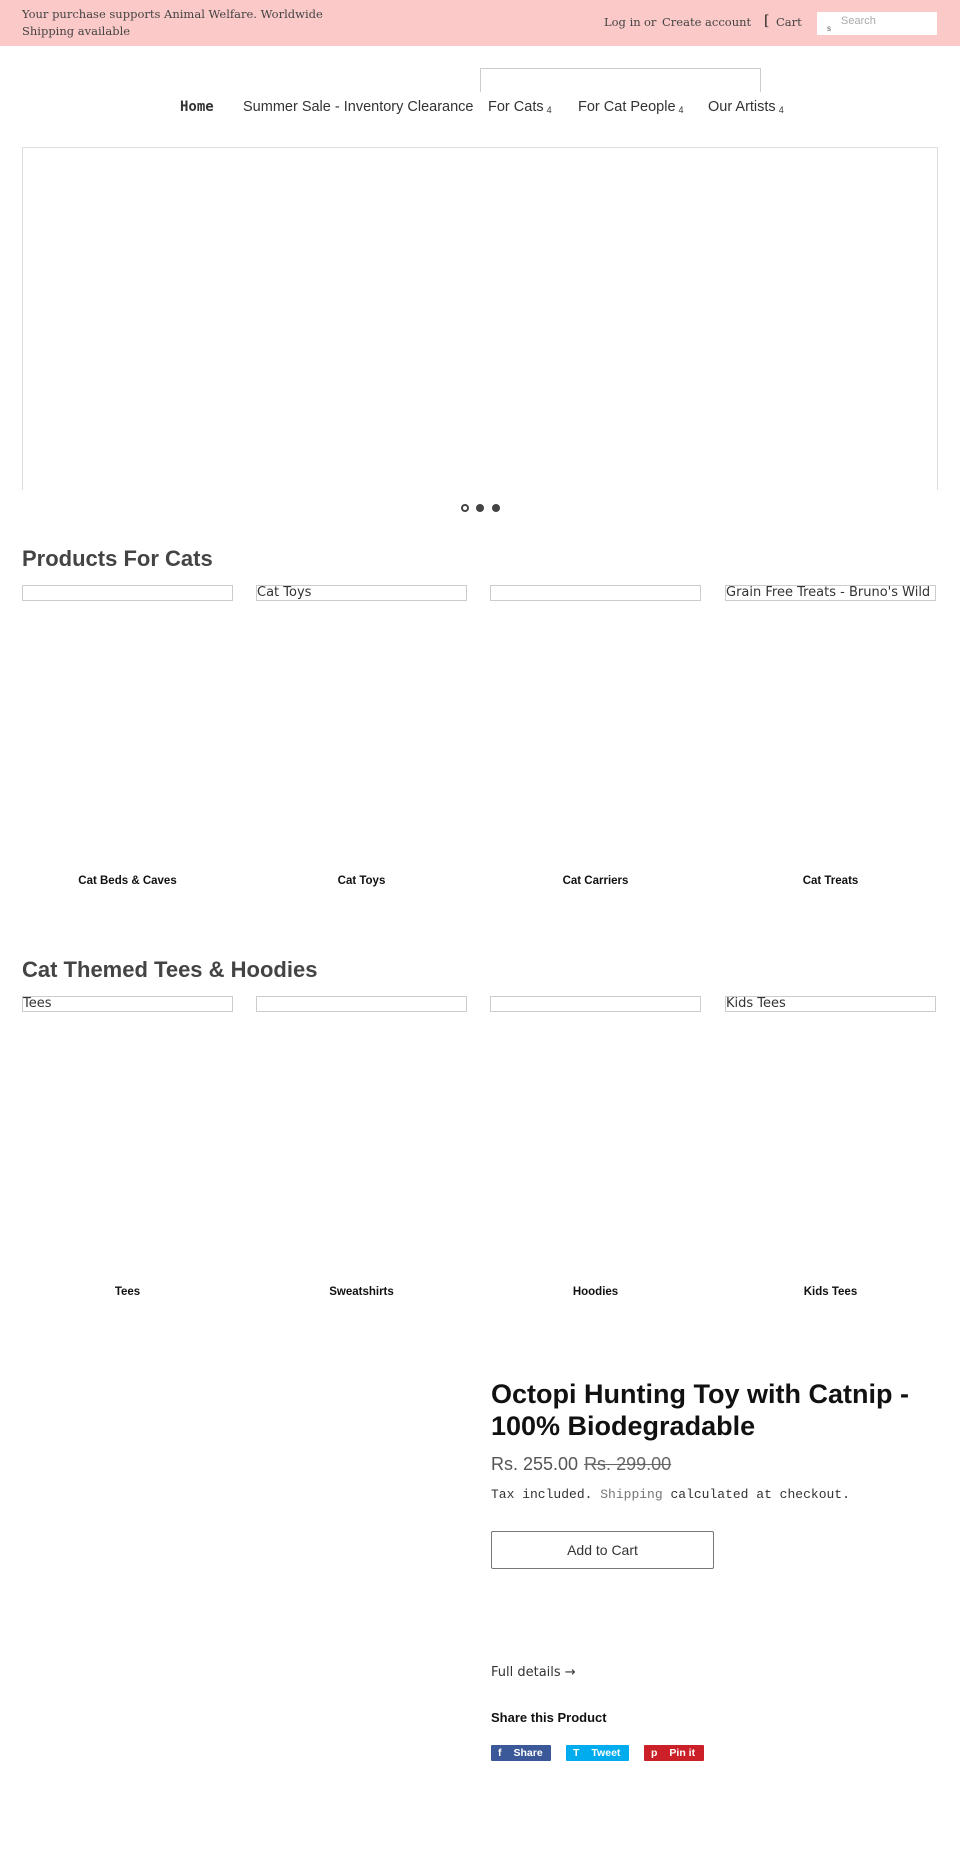 This screenshot has width=960, height=1875. What do you see at coordinates (829, 28) in the screenshot?
I see `search-icon: s` at bounding box center [829, 28].